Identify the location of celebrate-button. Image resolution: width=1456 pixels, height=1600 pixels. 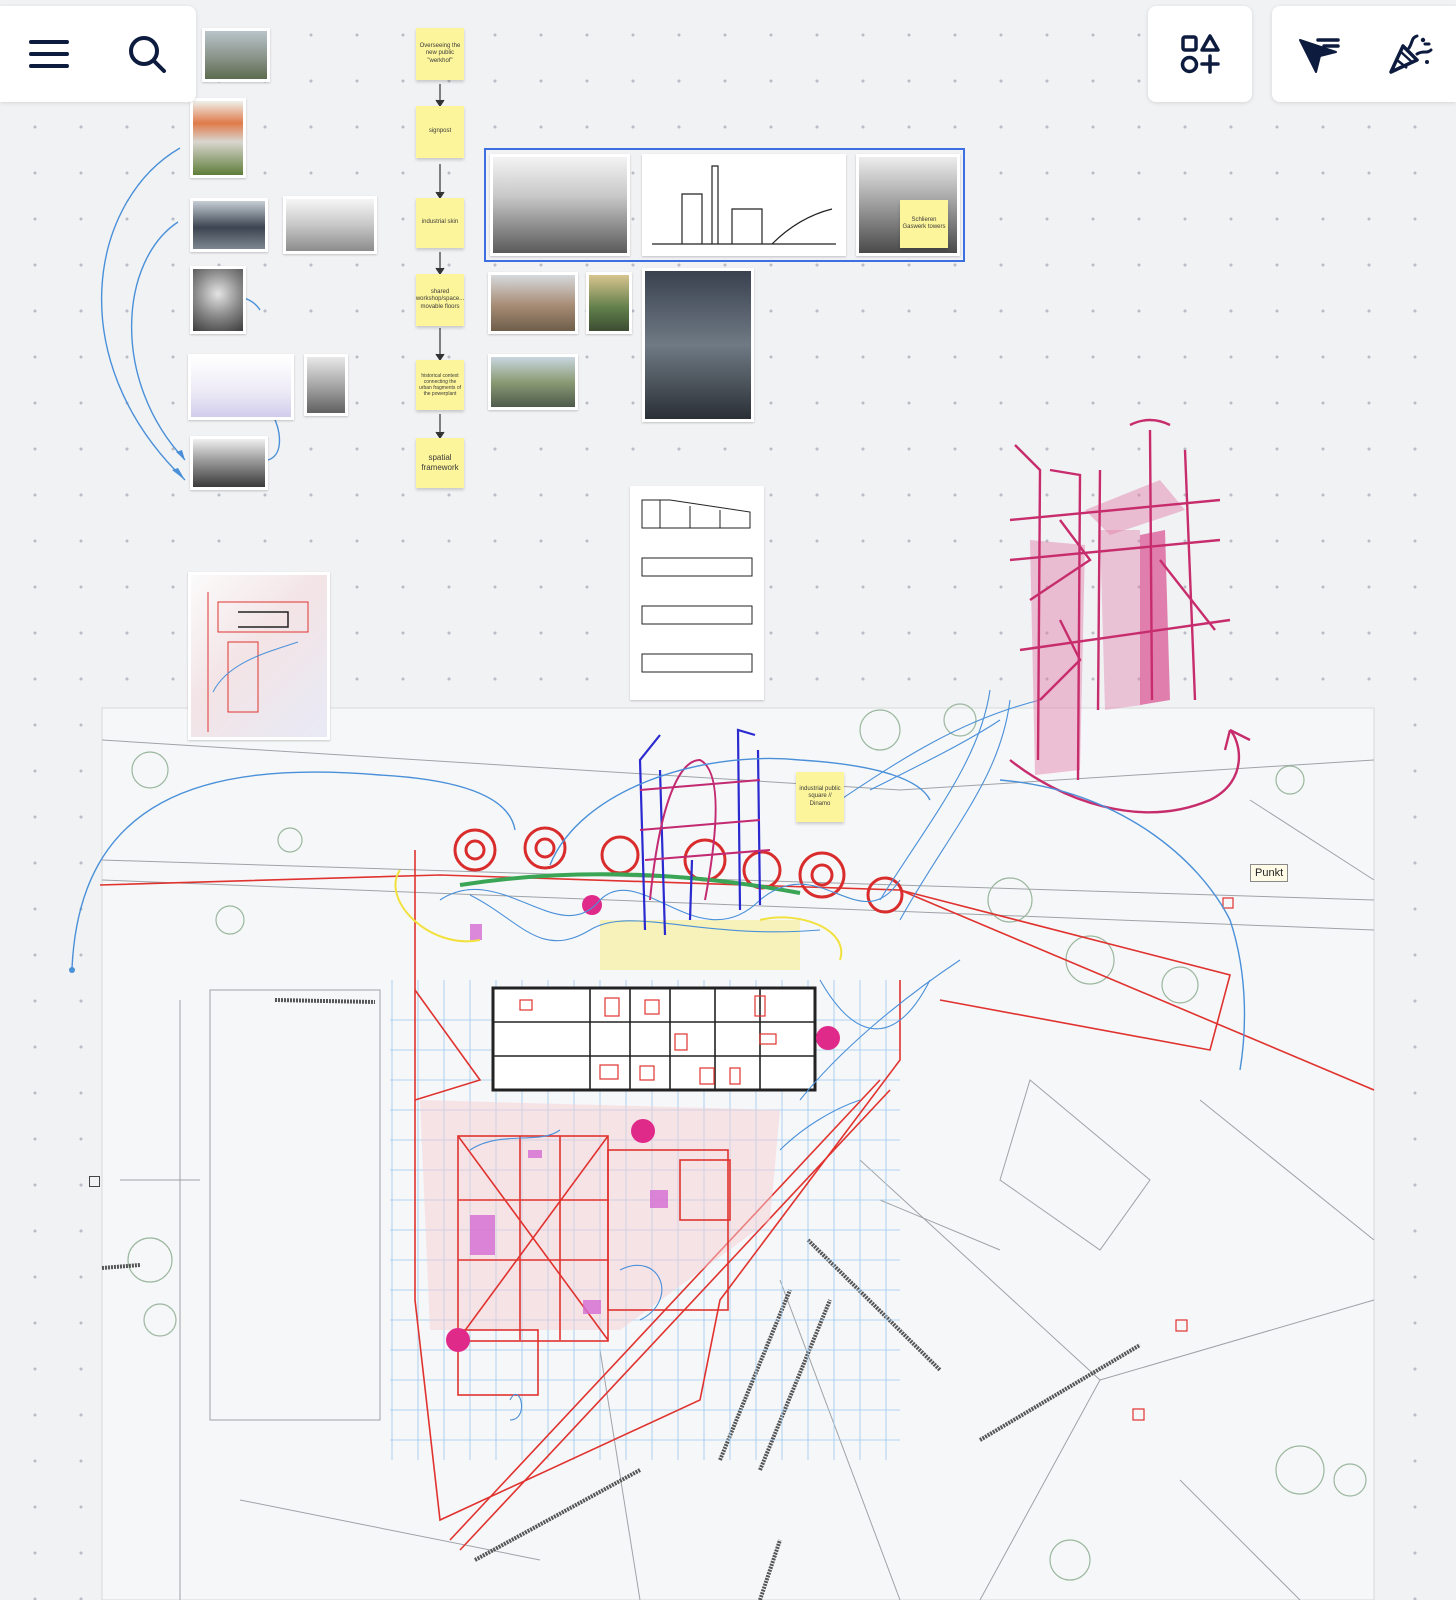
(1410, 54).